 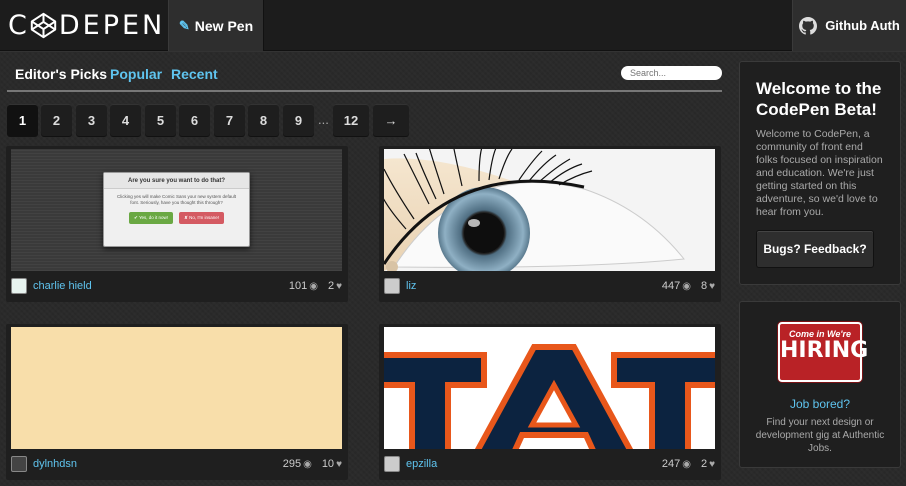 I want to click on pencil-icon: ✎, so click(x=184, y=25).